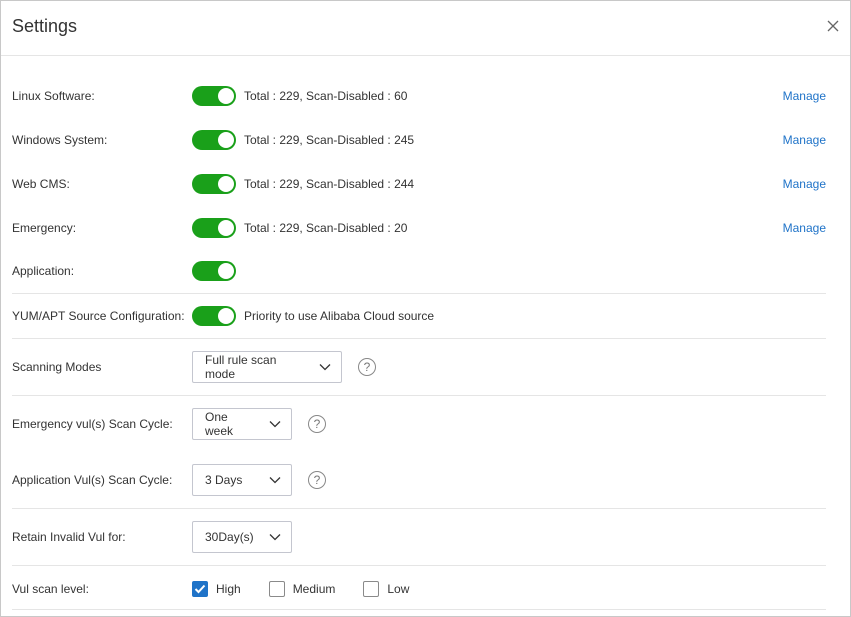 This screenshot has width=851, height=617. Describe the element at coordinates (228, 589) in the screenshot. I see `scan-level-high-label: High` at that location.